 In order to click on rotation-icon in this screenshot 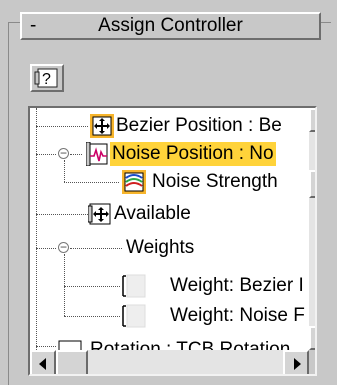, I will do `click(70, 345)`.